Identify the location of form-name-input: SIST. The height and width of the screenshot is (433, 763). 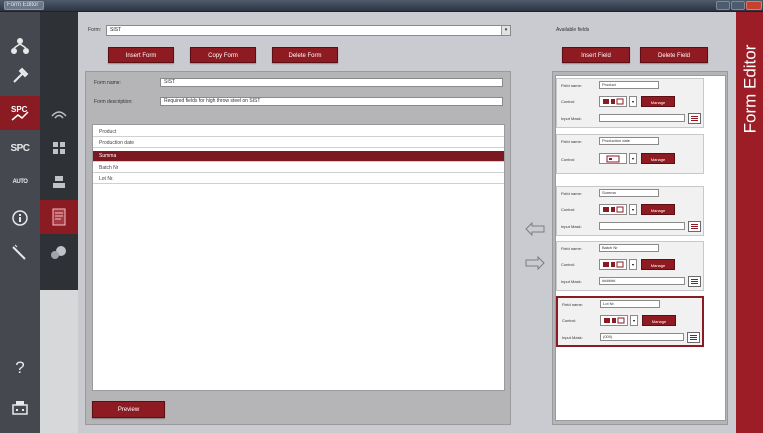
(331, 82).